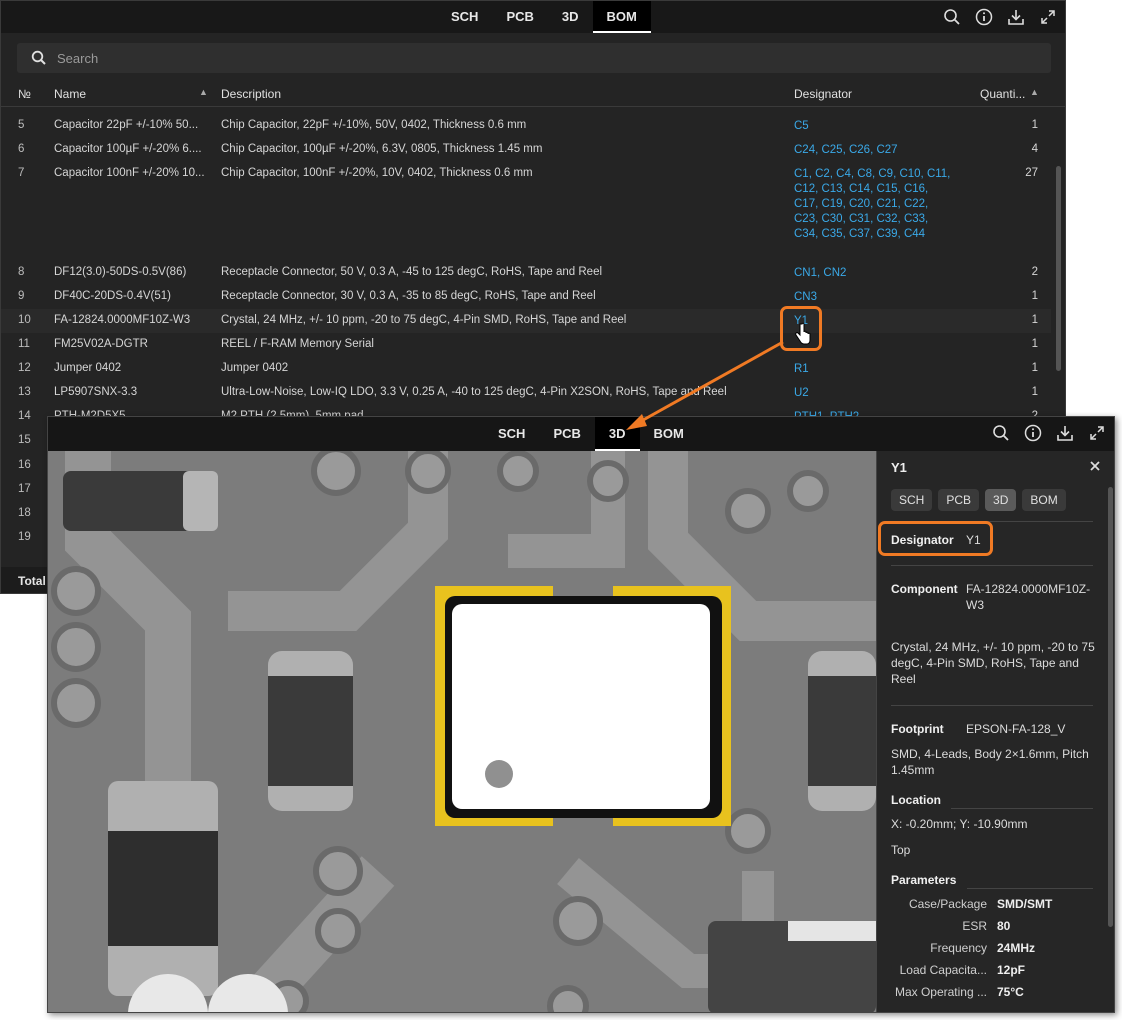 This screenshot has width=1122, height=1020. Describe the element at coordinates (959, 500) in the screenshot. I see `panel-tab-pcb: PCB` at that location.